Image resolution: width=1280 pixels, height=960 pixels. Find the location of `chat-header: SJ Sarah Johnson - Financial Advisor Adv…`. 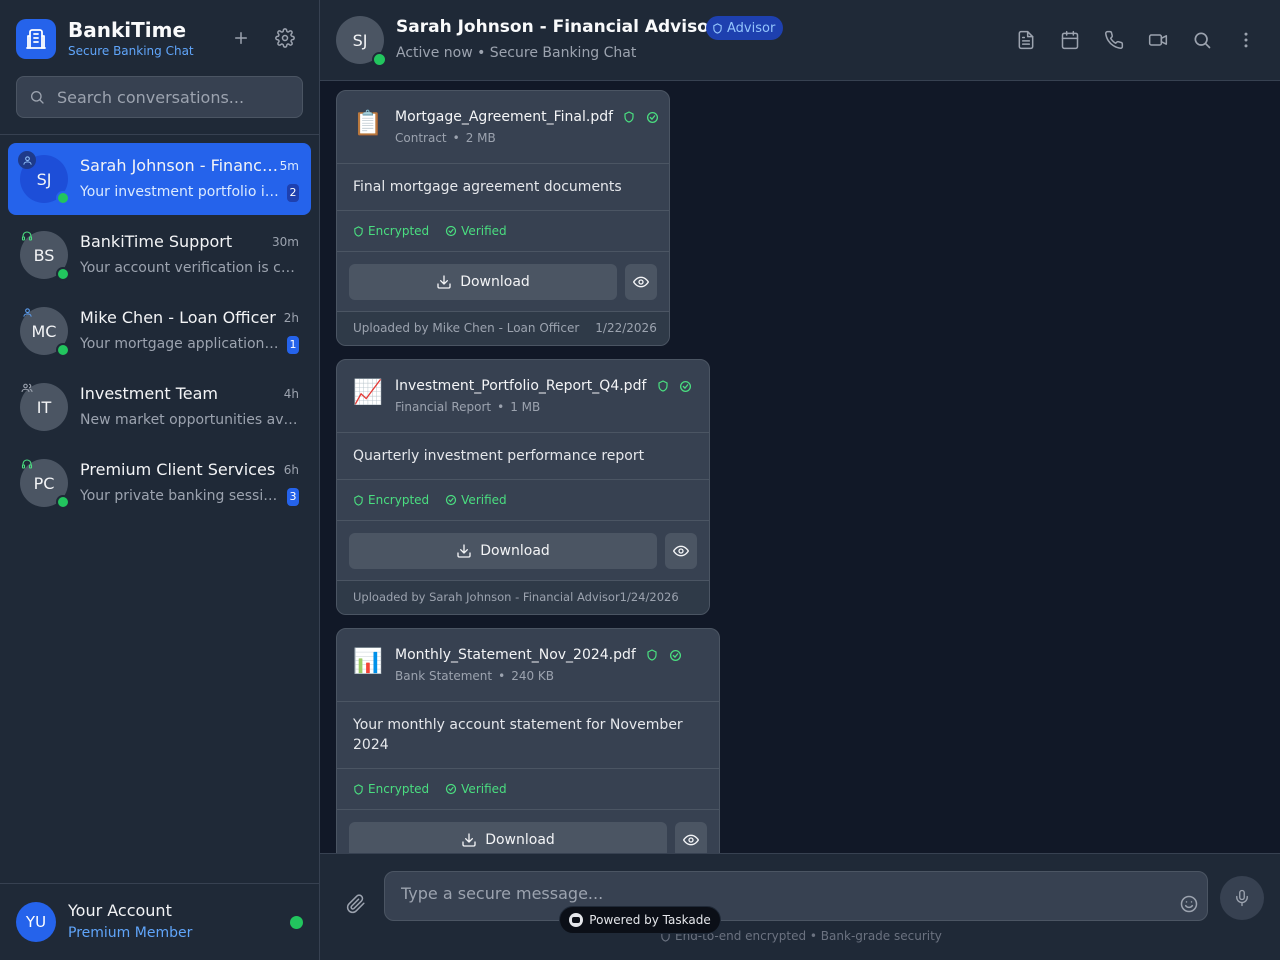

chat-header: SJ Sarah Johnson - Financial Advisor Adv… is located at coordinates (800, 40).